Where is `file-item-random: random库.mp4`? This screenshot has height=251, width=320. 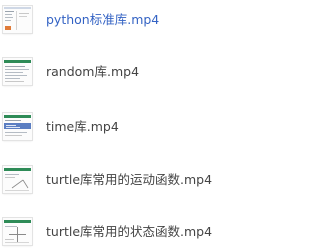 file-item-random: random库.mp4 is located at coordinates (140, 72).